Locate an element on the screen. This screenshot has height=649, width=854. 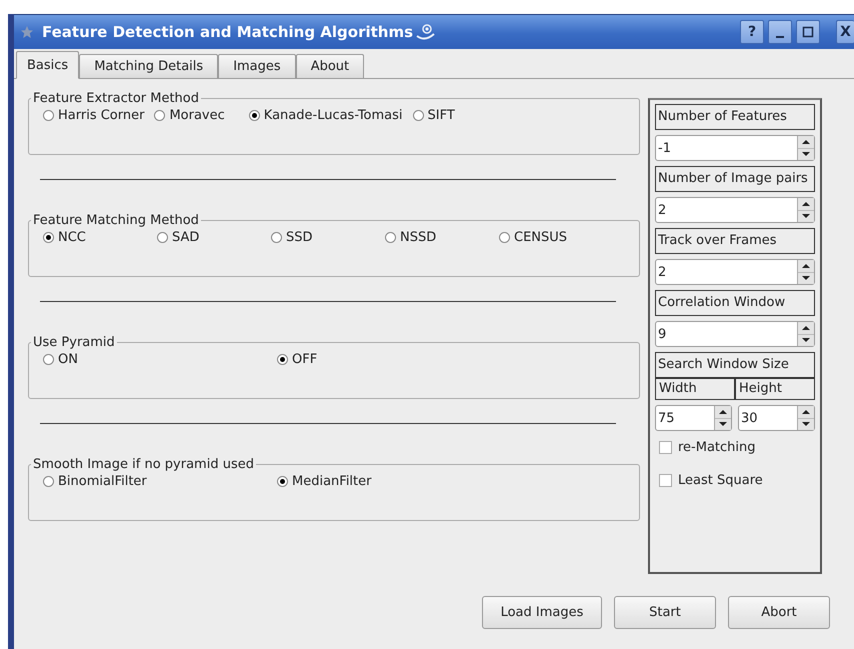
minimize-icon is located at coordinates (780, 37).